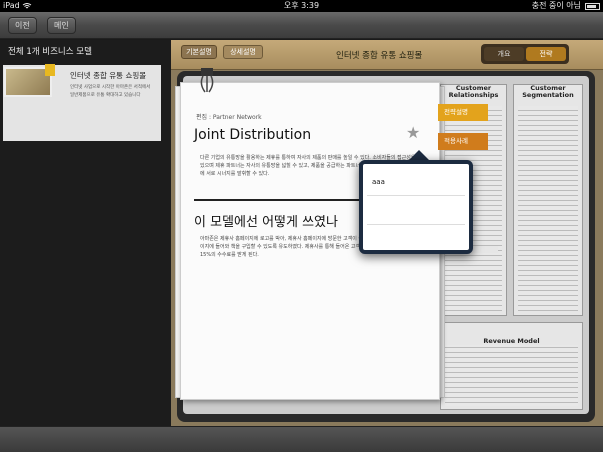 The height and width of the screenshot is (452, 603). What do you see at coordinates (463, 112) in the screenshot?
I see `strategy-ribbon-tab: 전략설명` at bounding box center [463, 112].